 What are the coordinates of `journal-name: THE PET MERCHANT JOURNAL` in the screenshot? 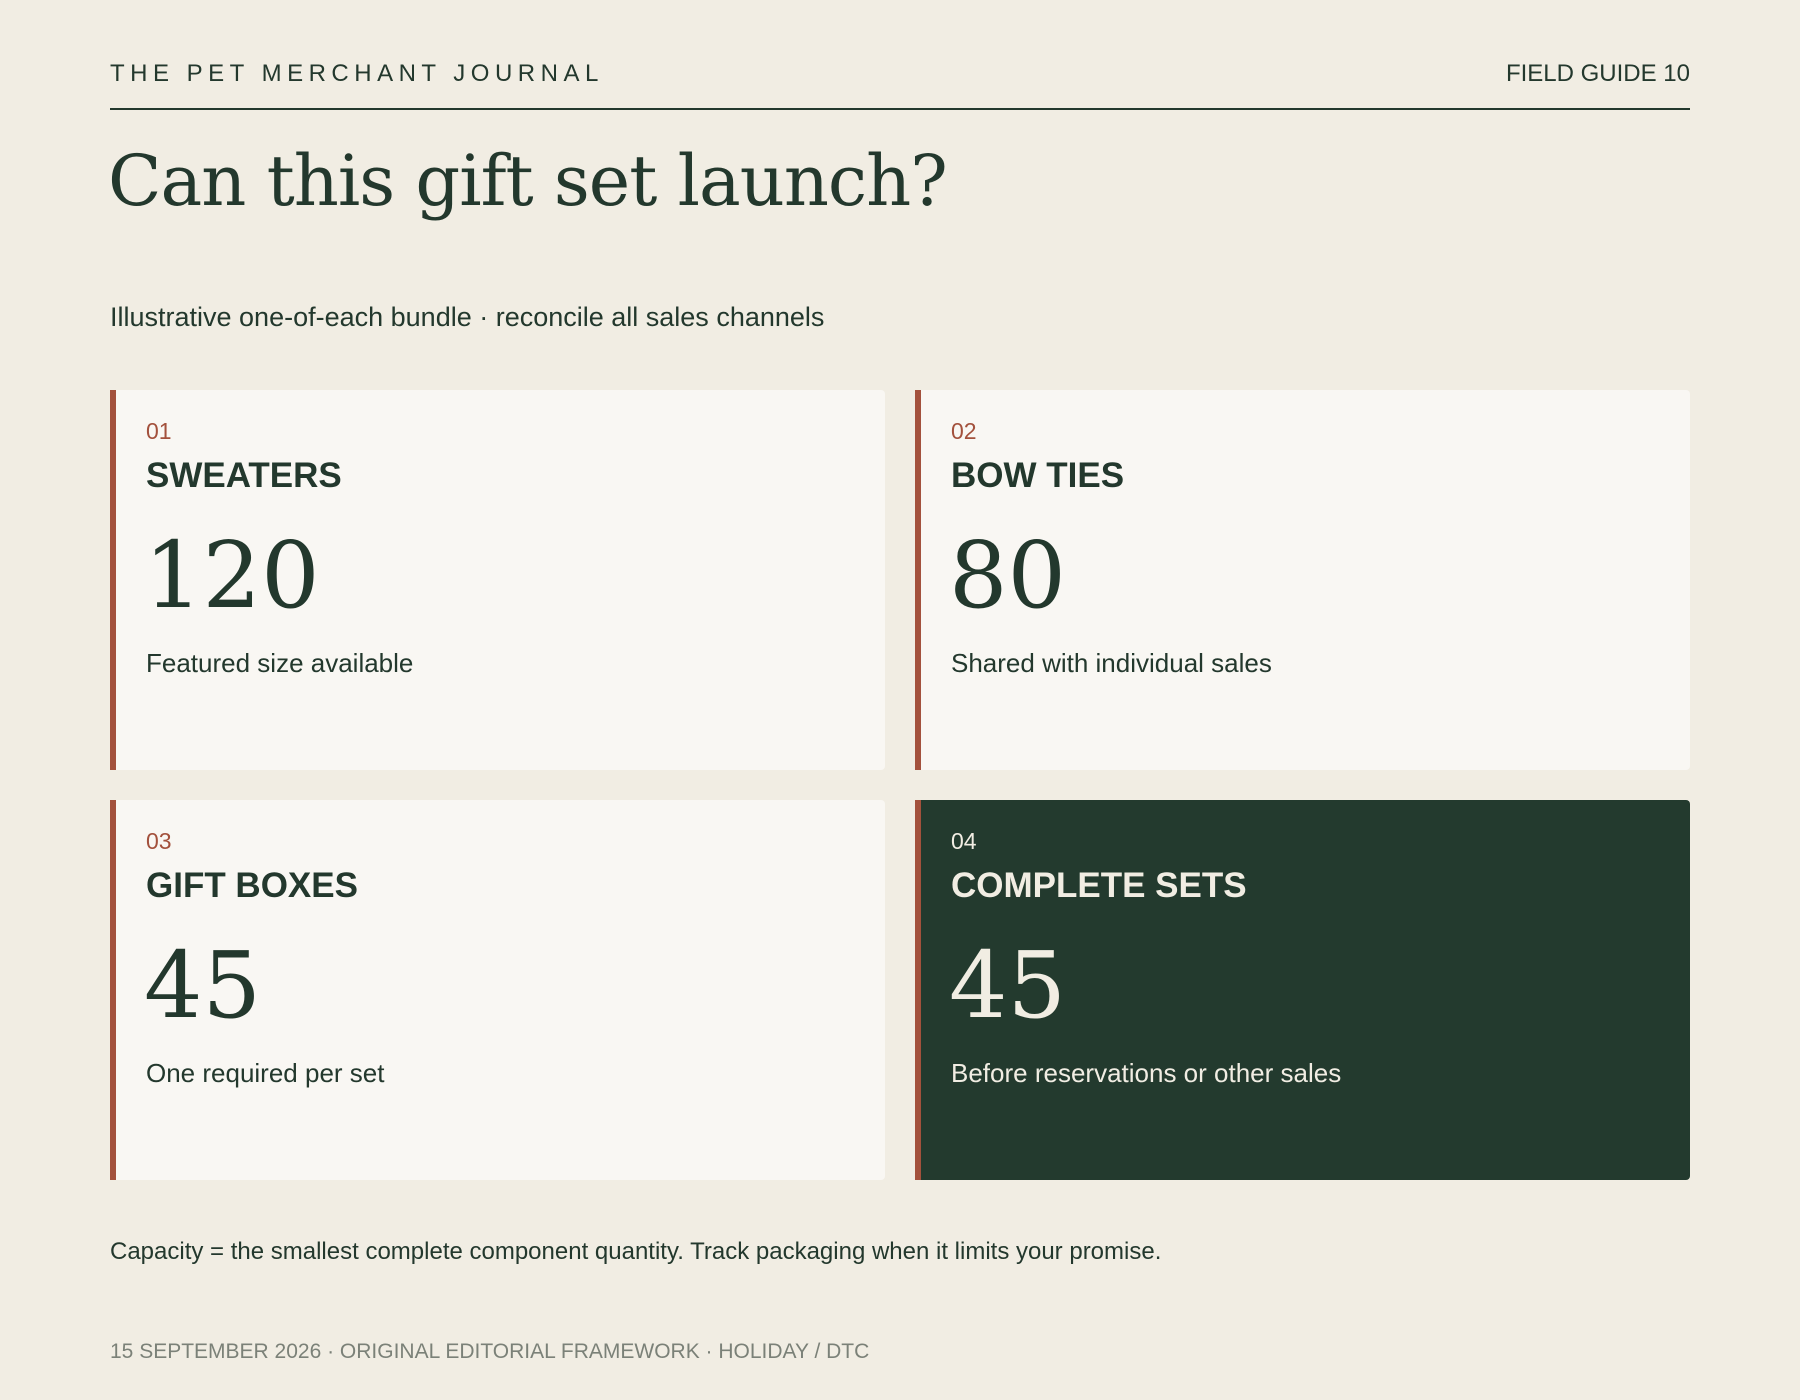 It's located at (357, 73).